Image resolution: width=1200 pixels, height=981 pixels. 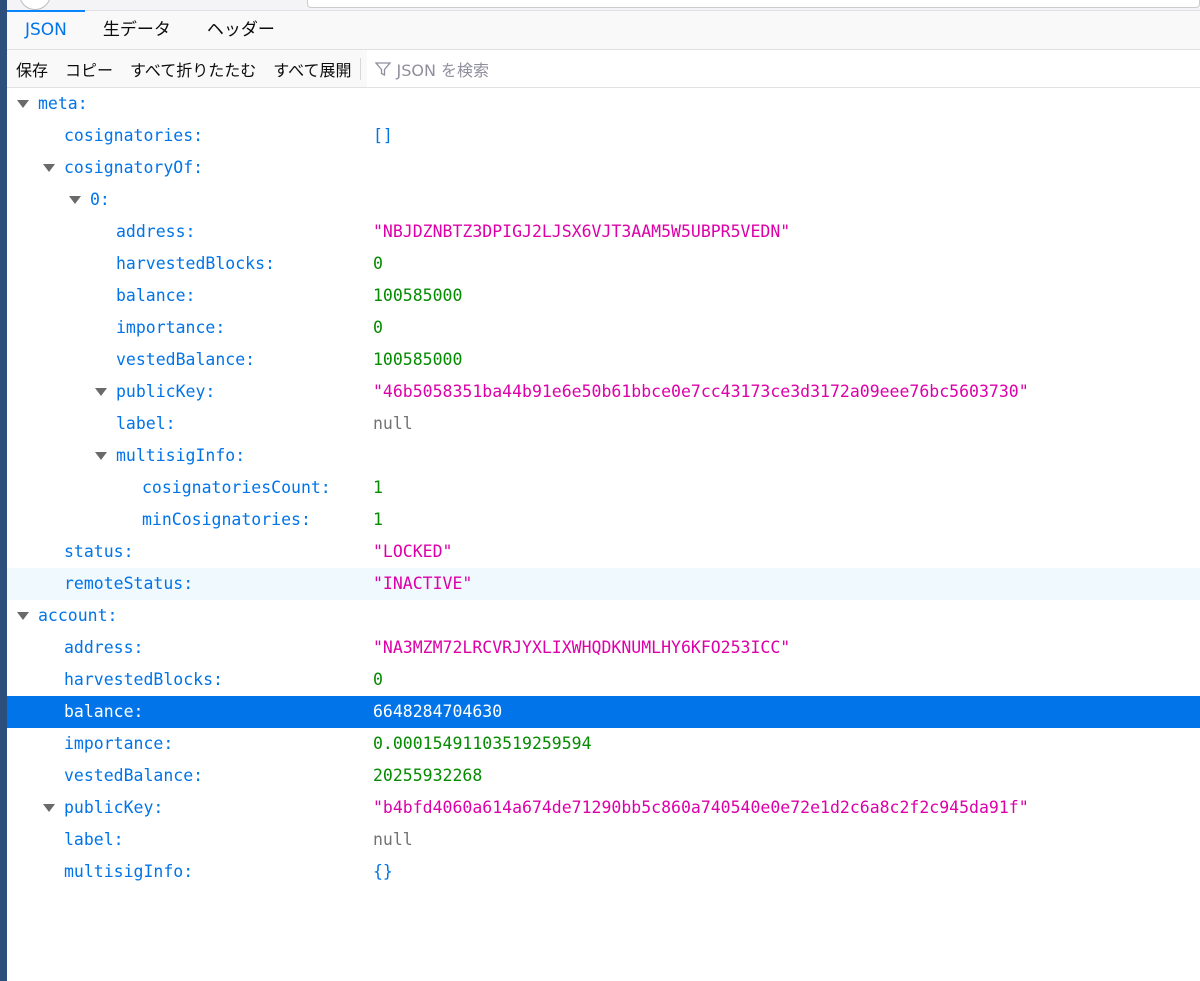 I want to click on tree-row: status: "LOCKED", so click(x=603, y=552).